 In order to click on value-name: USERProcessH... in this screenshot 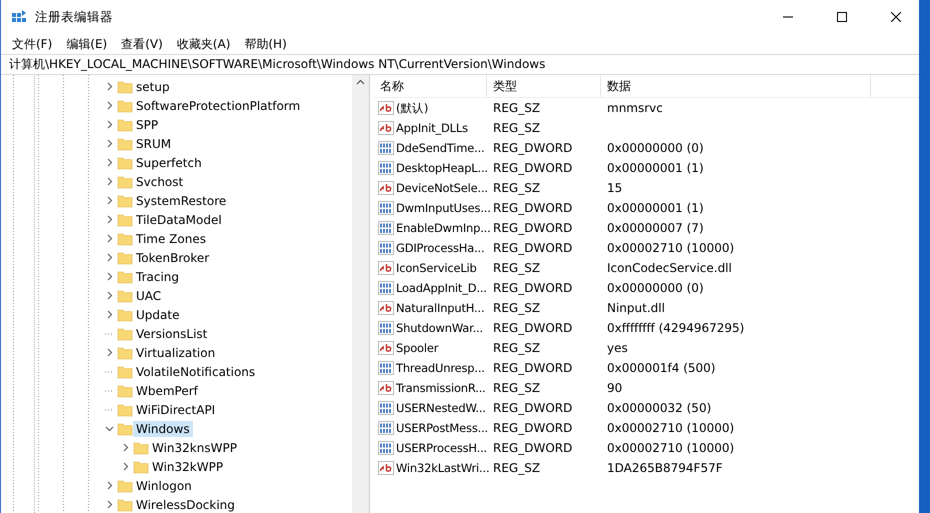, I will do `click(442, 448)`.